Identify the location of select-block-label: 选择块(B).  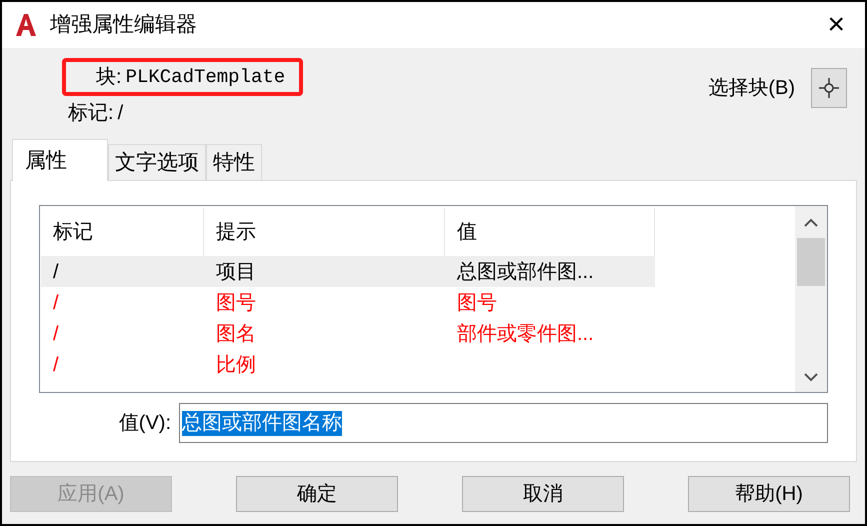
(751, 88).